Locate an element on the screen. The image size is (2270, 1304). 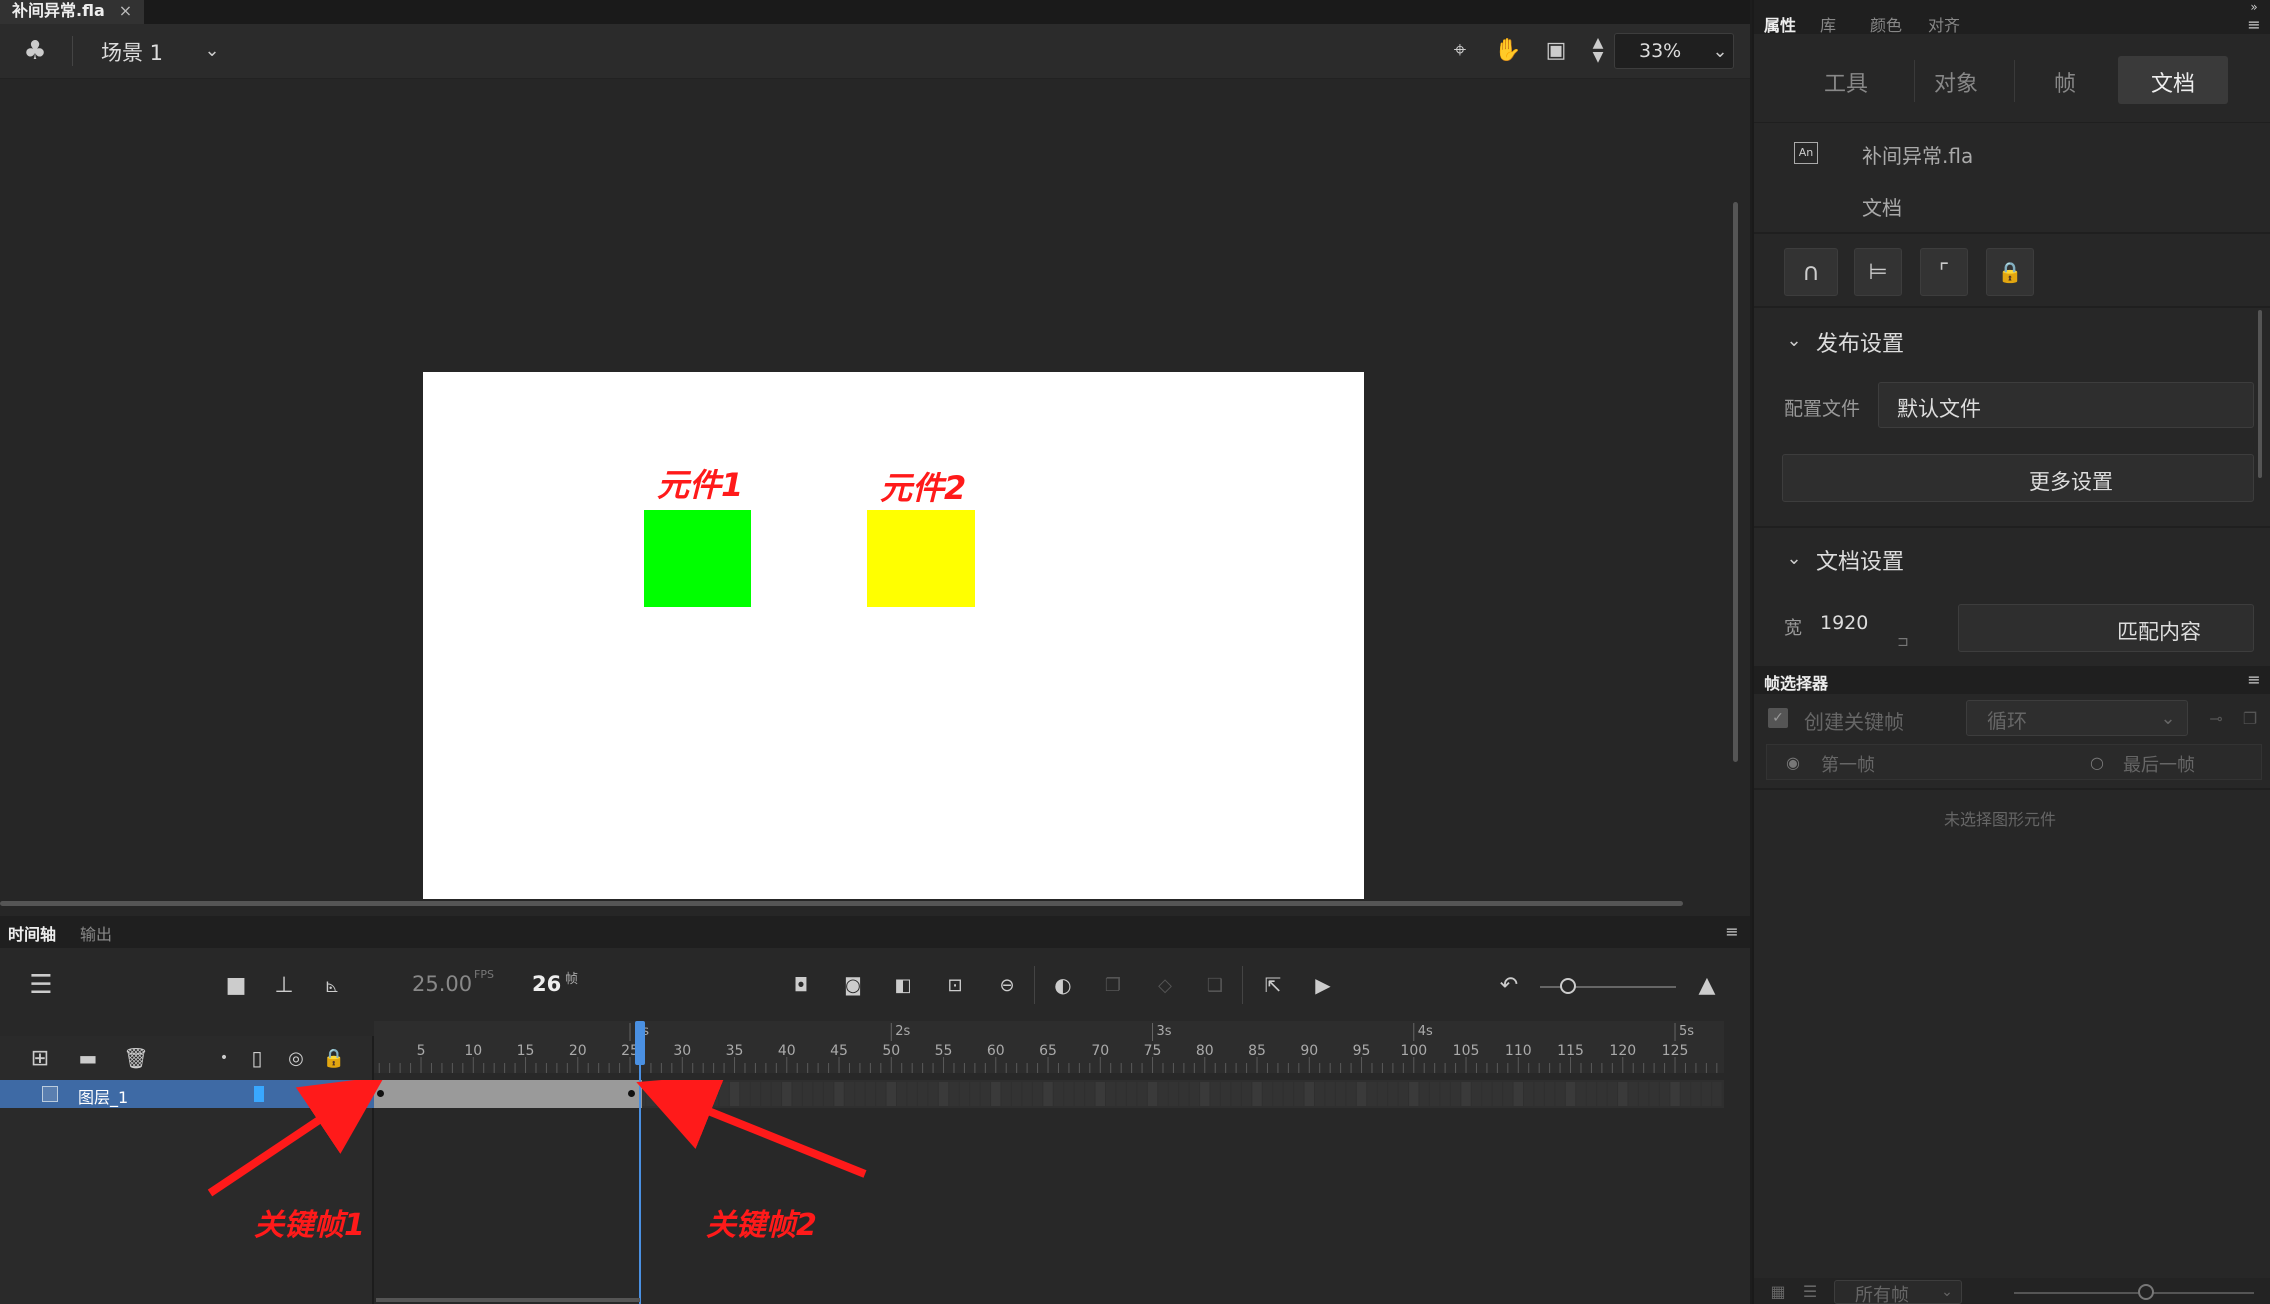
symbol2-rect is located at coordinates (921, 558).